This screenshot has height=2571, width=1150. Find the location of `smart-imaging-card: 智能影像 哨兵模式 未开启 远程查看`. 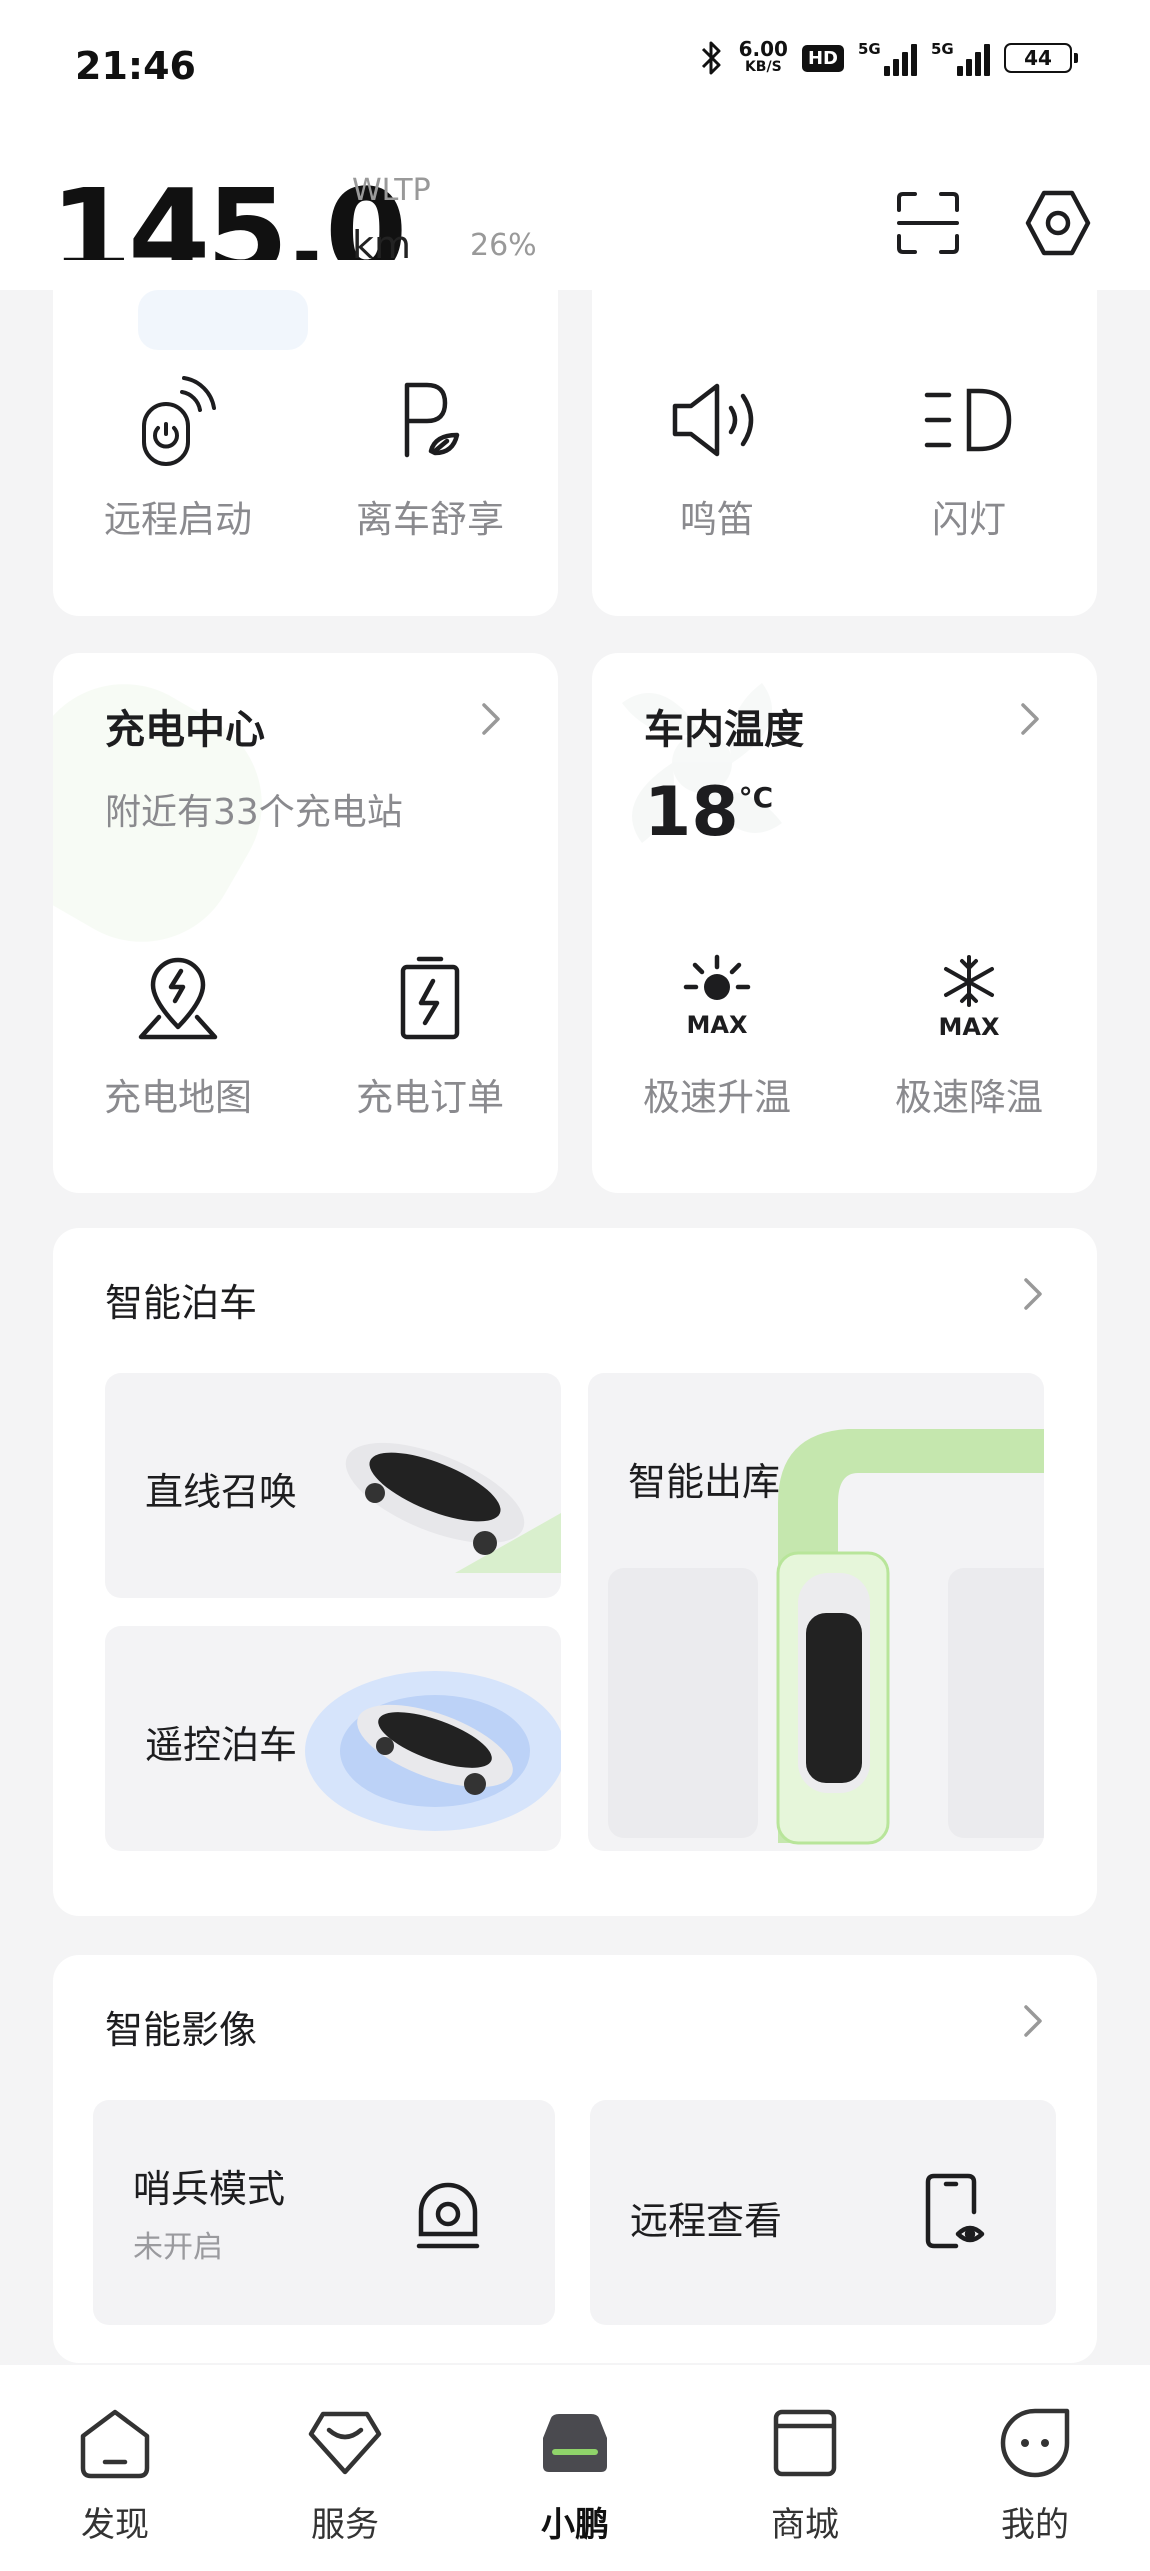

smart-imaging-card: 智能影像 哨兵模式 未开启 远程查看 is located at coordinates (575, 2159).